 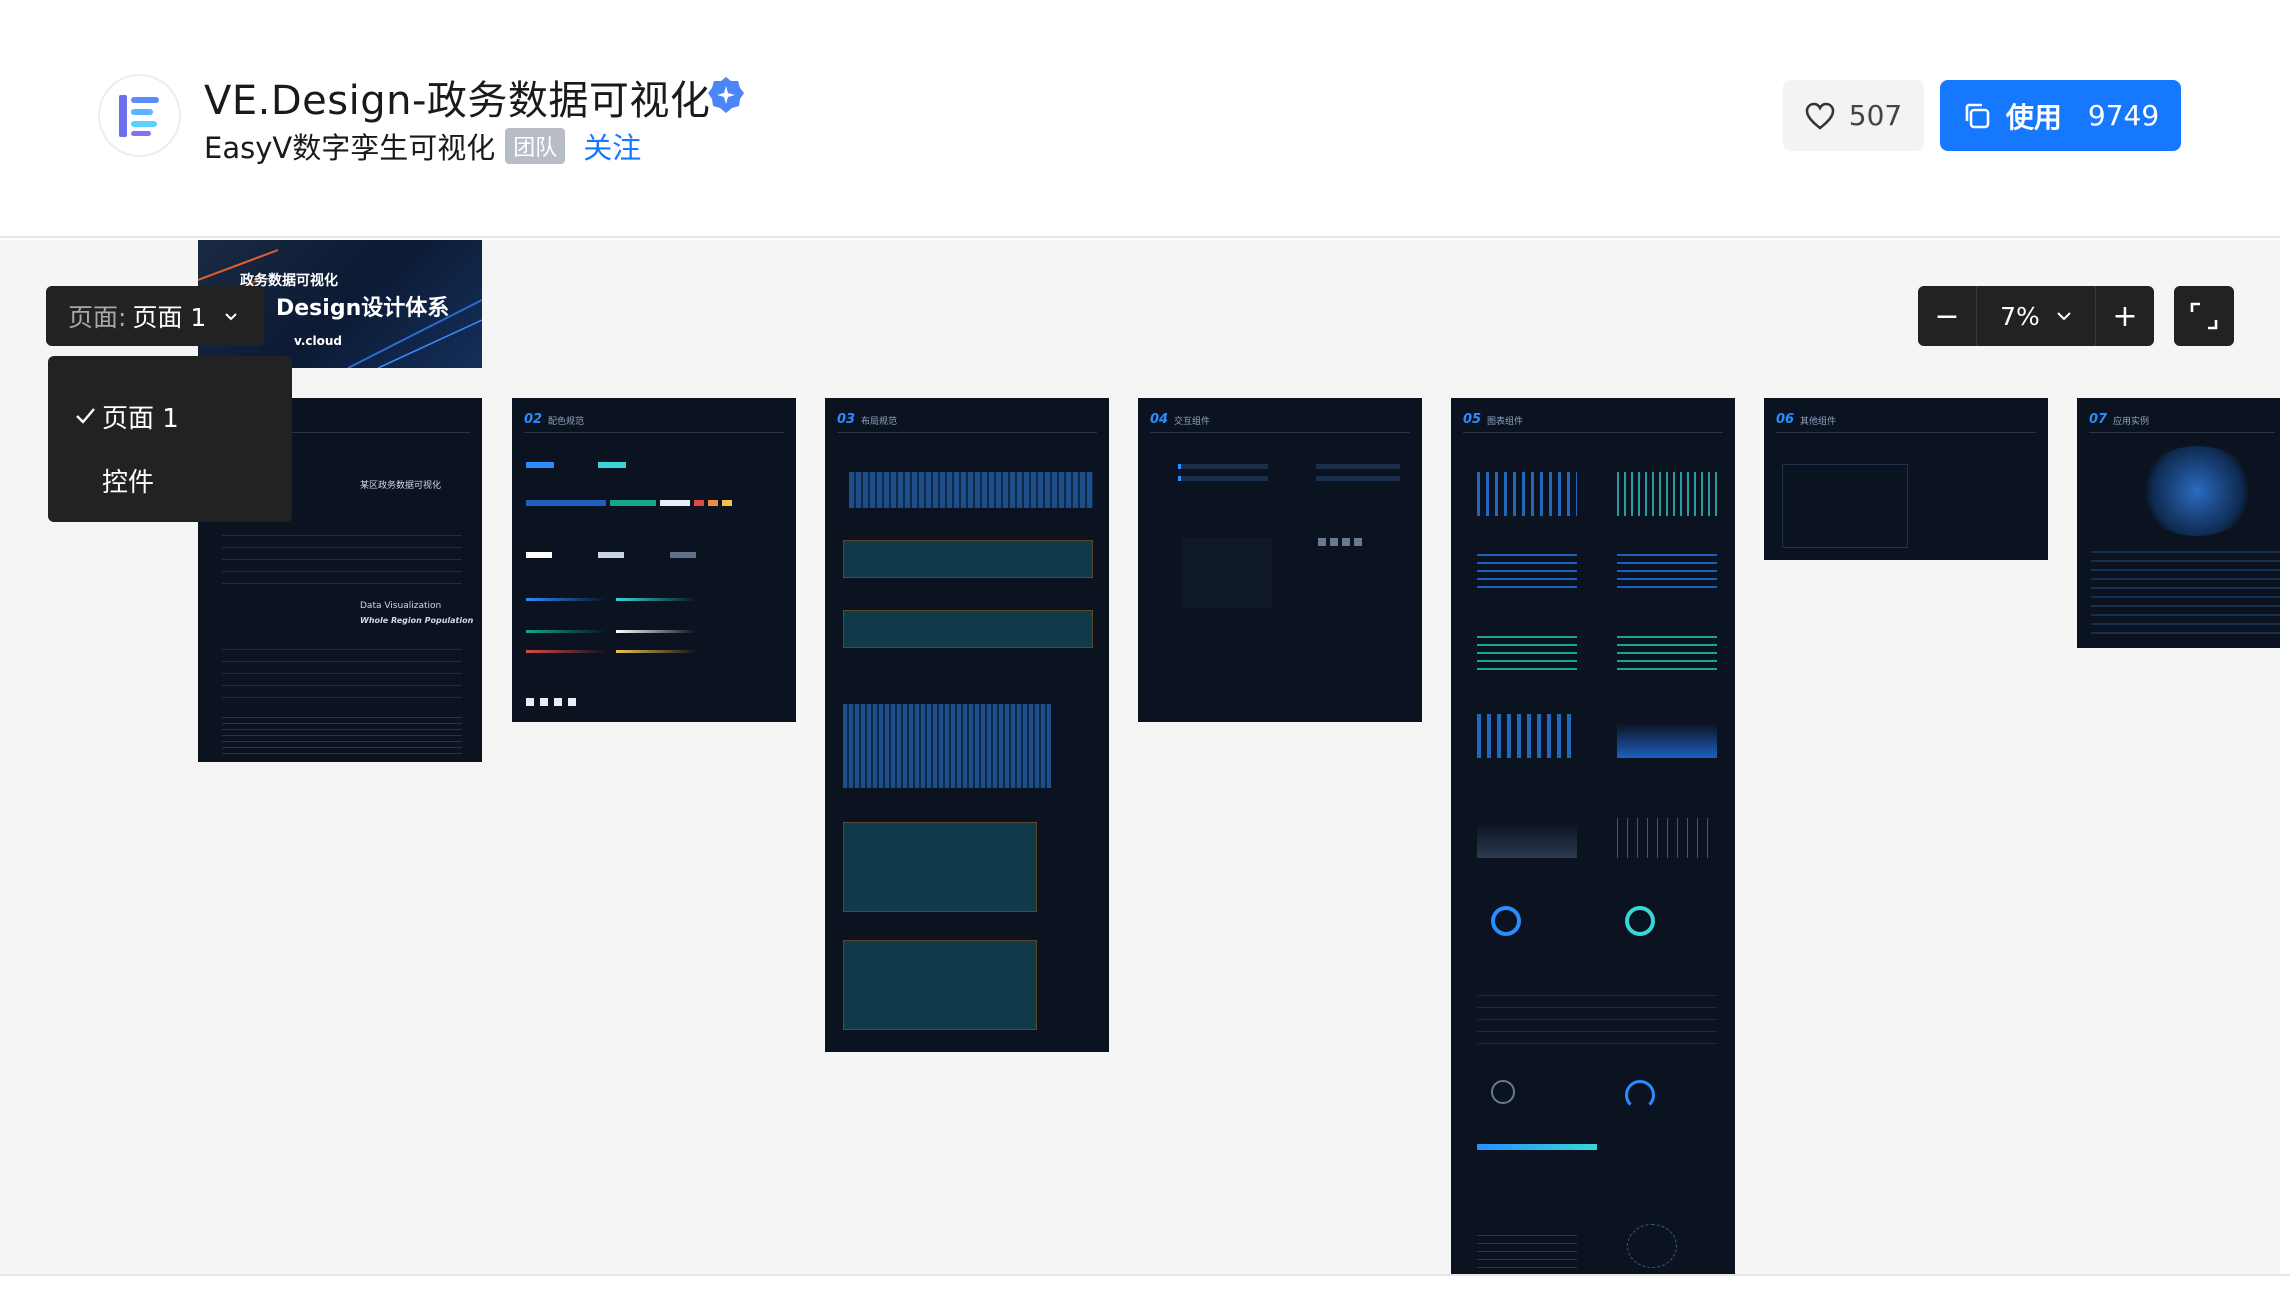 I want to click on indicator-rows, so click(x=1597, y=1019).